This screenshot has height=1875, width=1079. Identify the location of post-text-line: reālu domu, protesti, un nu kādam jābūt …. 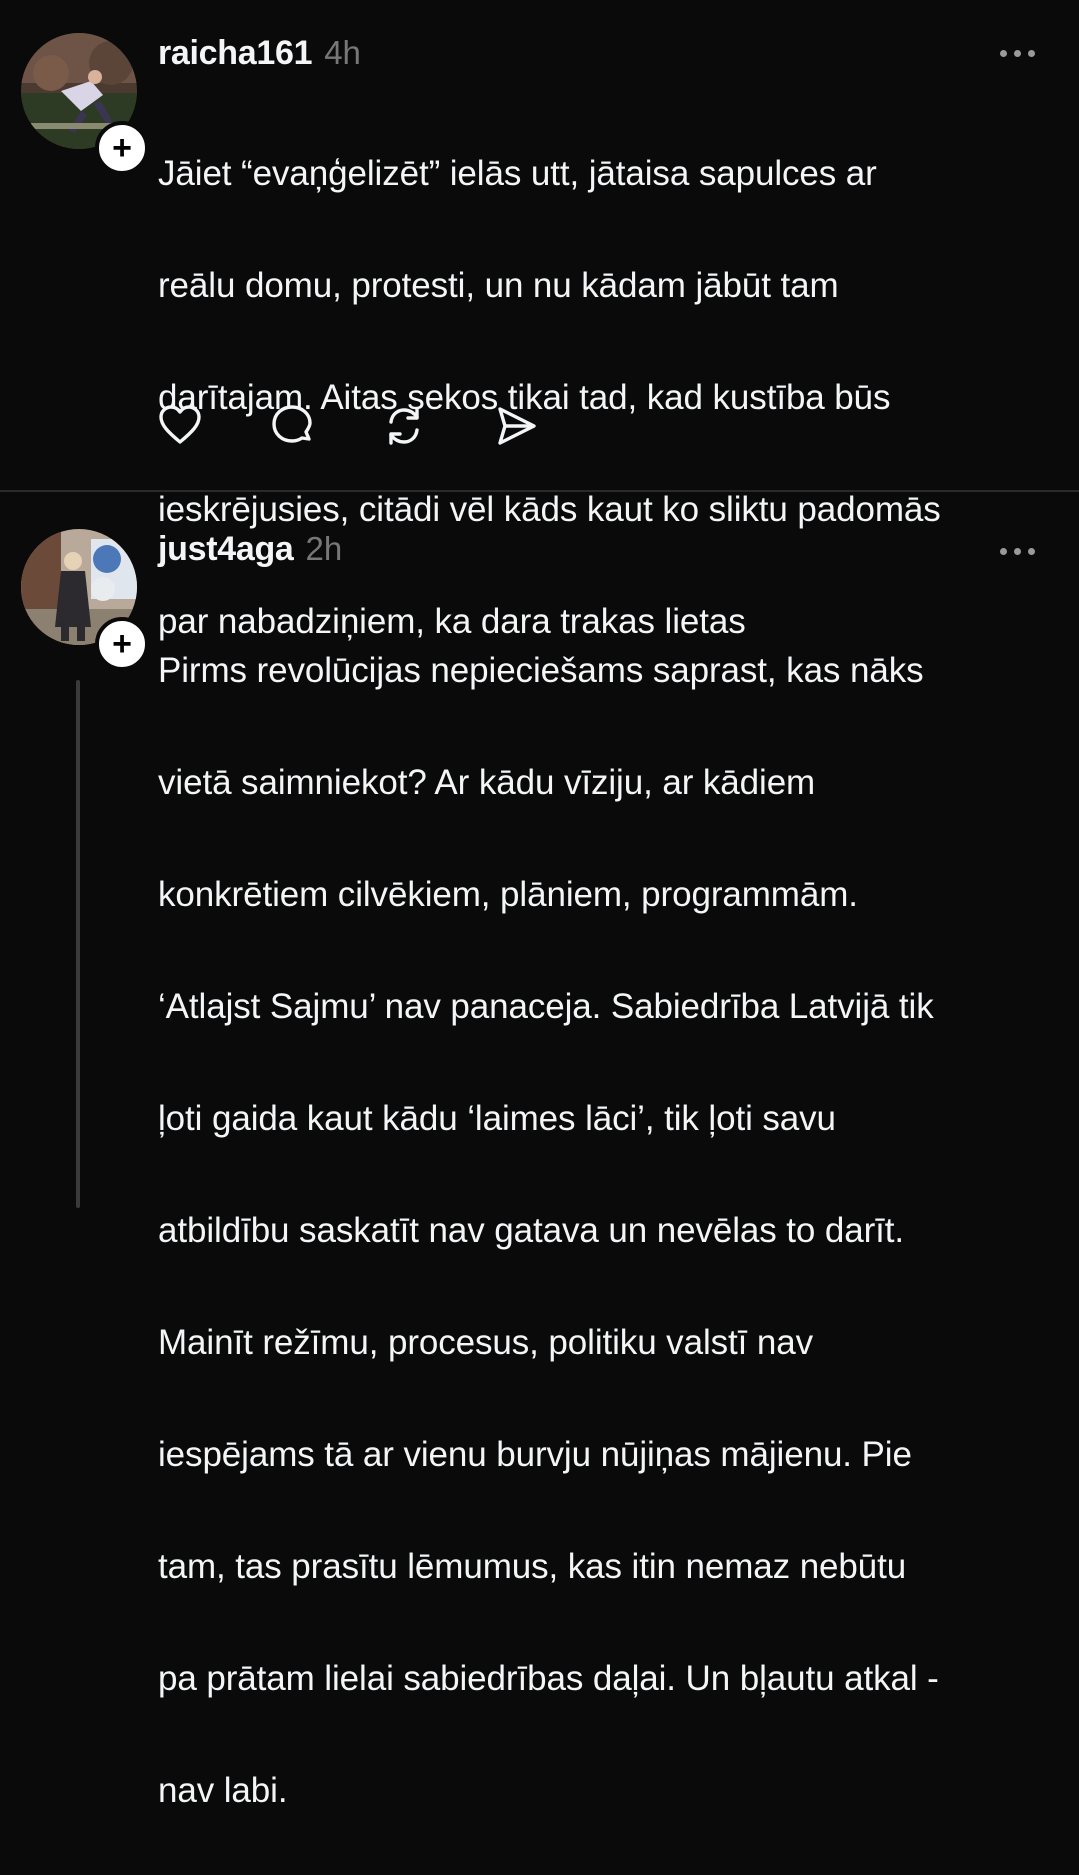
(498, 285).